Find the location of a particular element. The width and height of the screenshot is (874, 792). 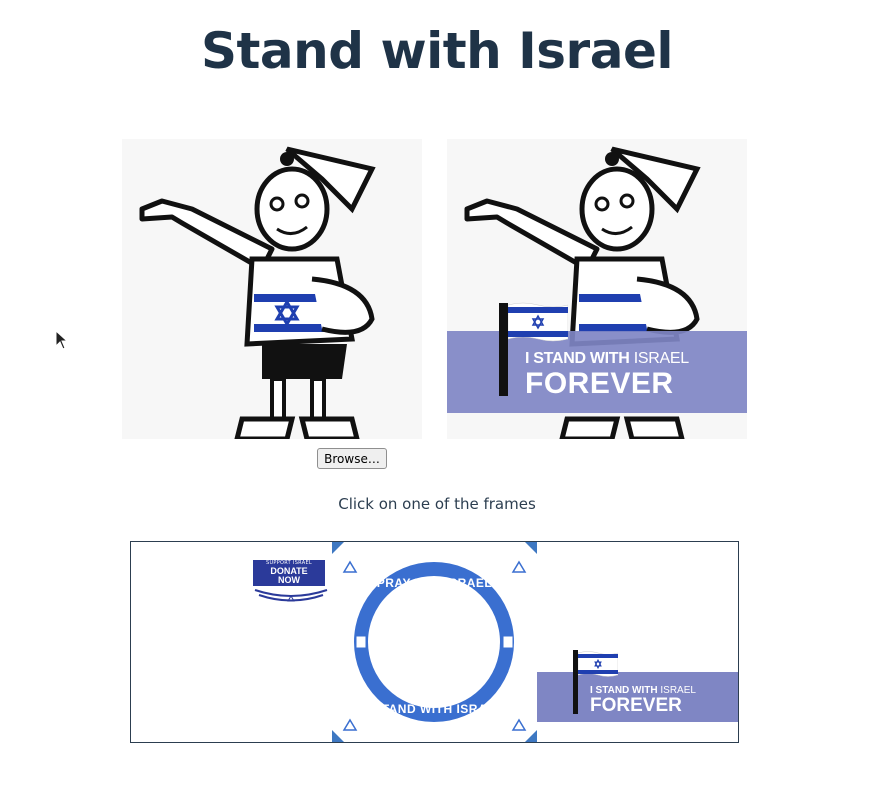

frame-option-forever: I STAND WITH ISRAEL FOREVER is located at coordinates (637, 642).